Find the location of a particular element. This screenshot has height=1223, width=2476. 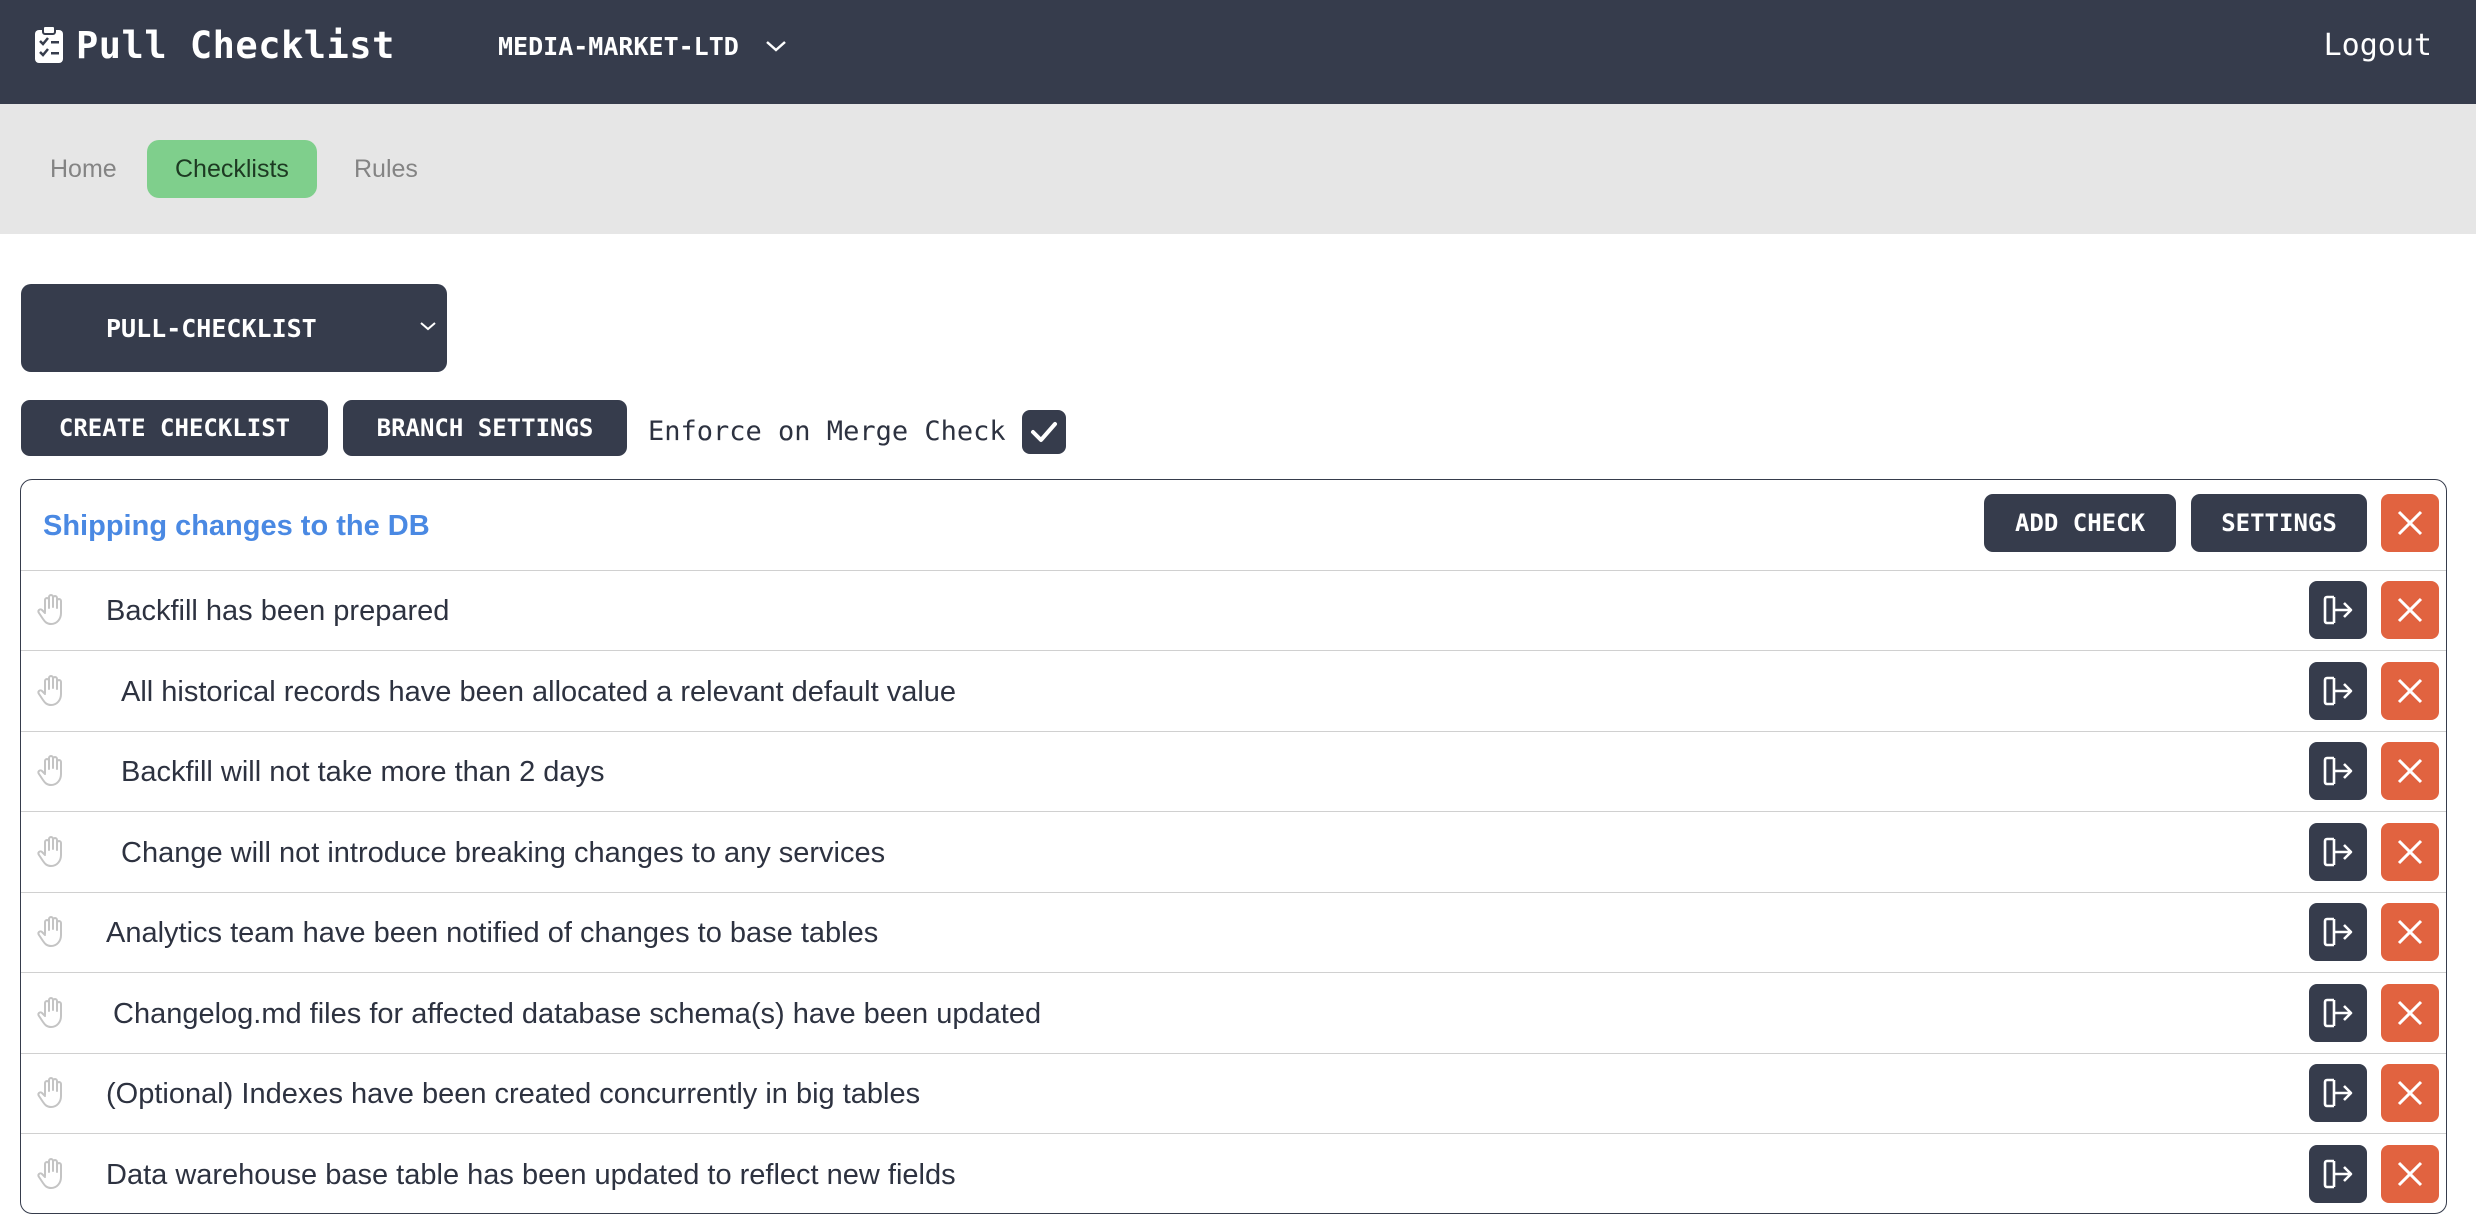

check-row: Backfill will not take more than 2 days is located at coordinates (1233, 772).